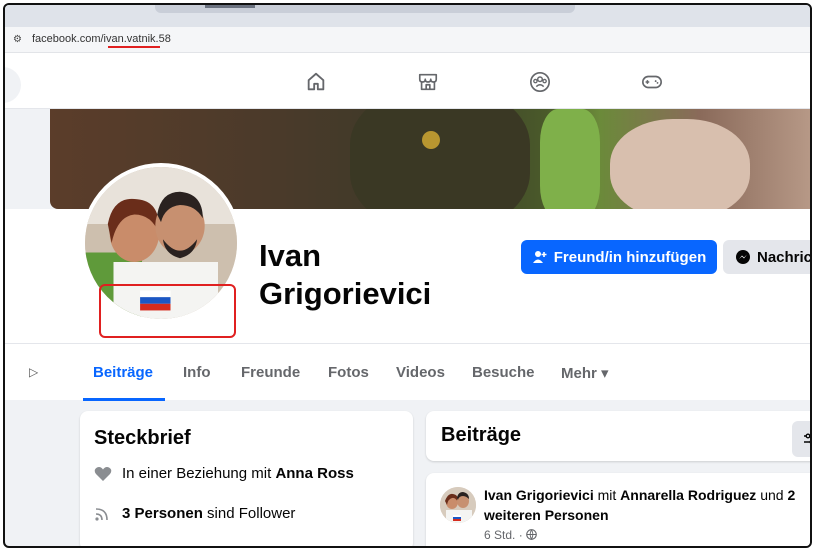  What do you see at coordinates (407, 40) in the screenshot?
I see `address-bar: ⚙ facebook.com/ivan.vatnik.58` at bounding box center [407, 40].